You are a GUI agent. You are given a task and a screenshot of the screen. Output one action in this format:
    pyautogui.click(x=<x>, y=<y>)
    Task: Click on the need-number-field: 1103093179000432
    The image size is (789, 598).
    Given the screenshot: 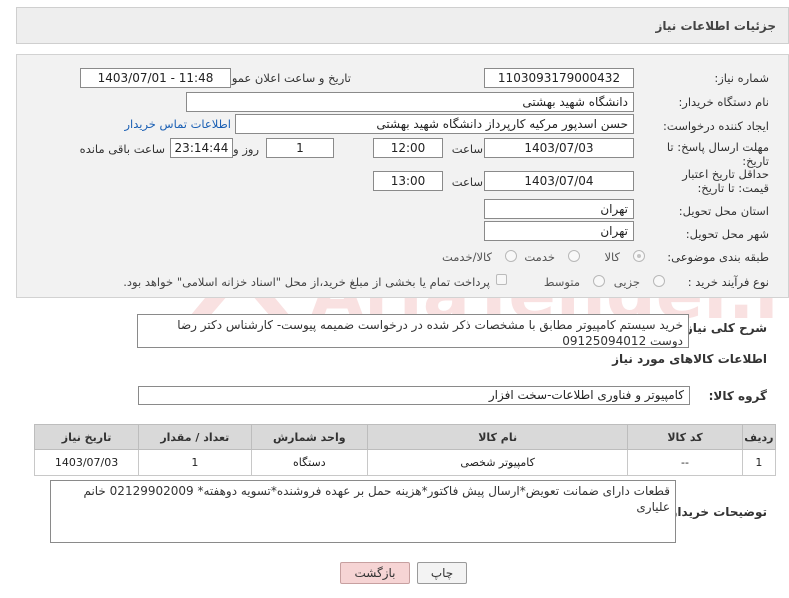 What is the action you would take?
    pyautogui.click(x=559, y=78)
    